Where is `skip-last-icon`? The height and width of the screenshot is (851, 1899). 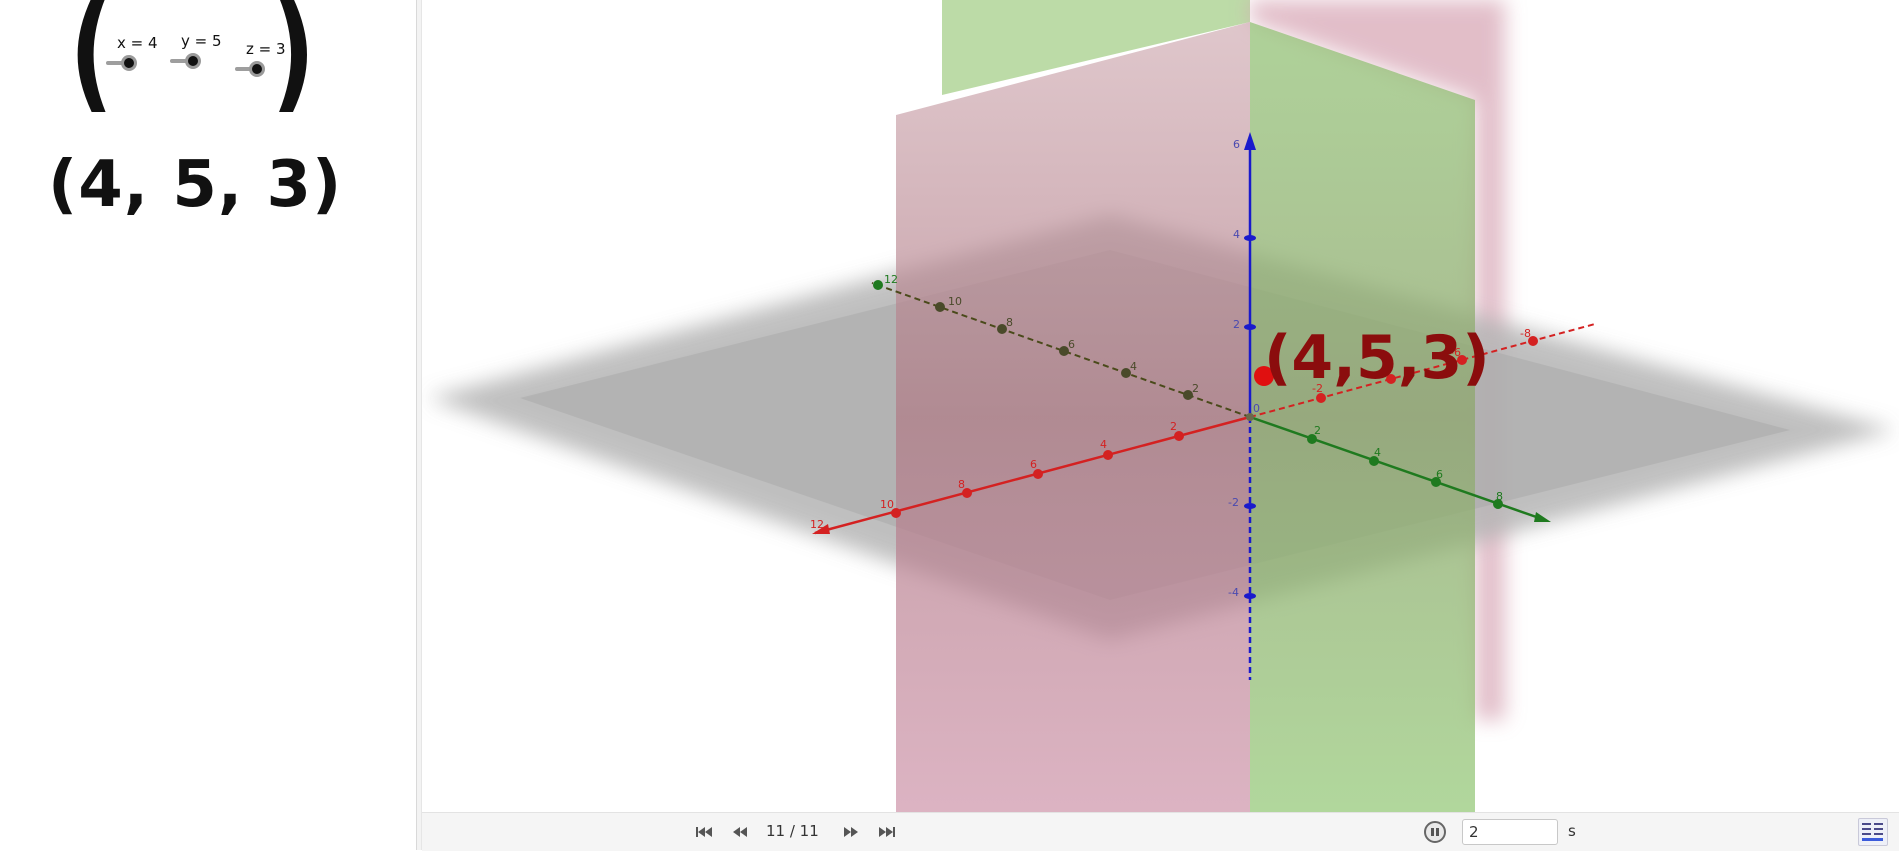 skip-last-icon is located at coordinates (887, 832).